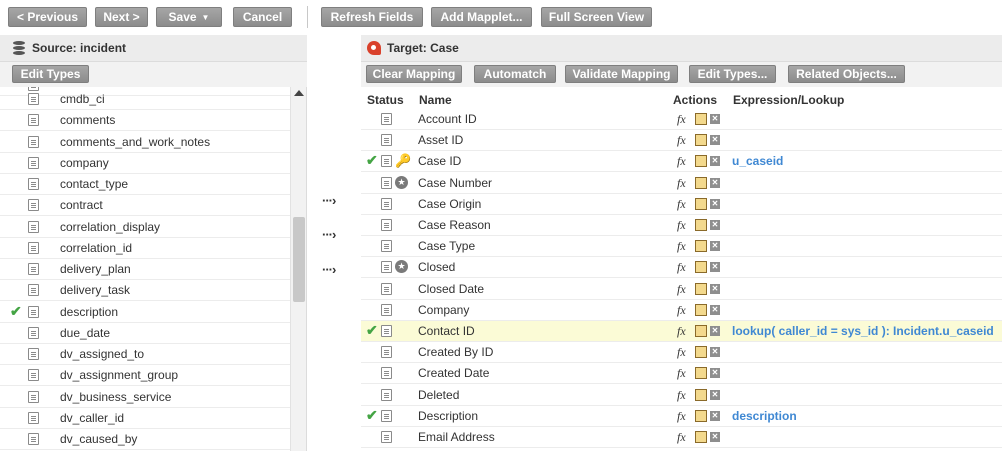  I want to click on table-row: Email Address fx ✕, so click(681, 437).